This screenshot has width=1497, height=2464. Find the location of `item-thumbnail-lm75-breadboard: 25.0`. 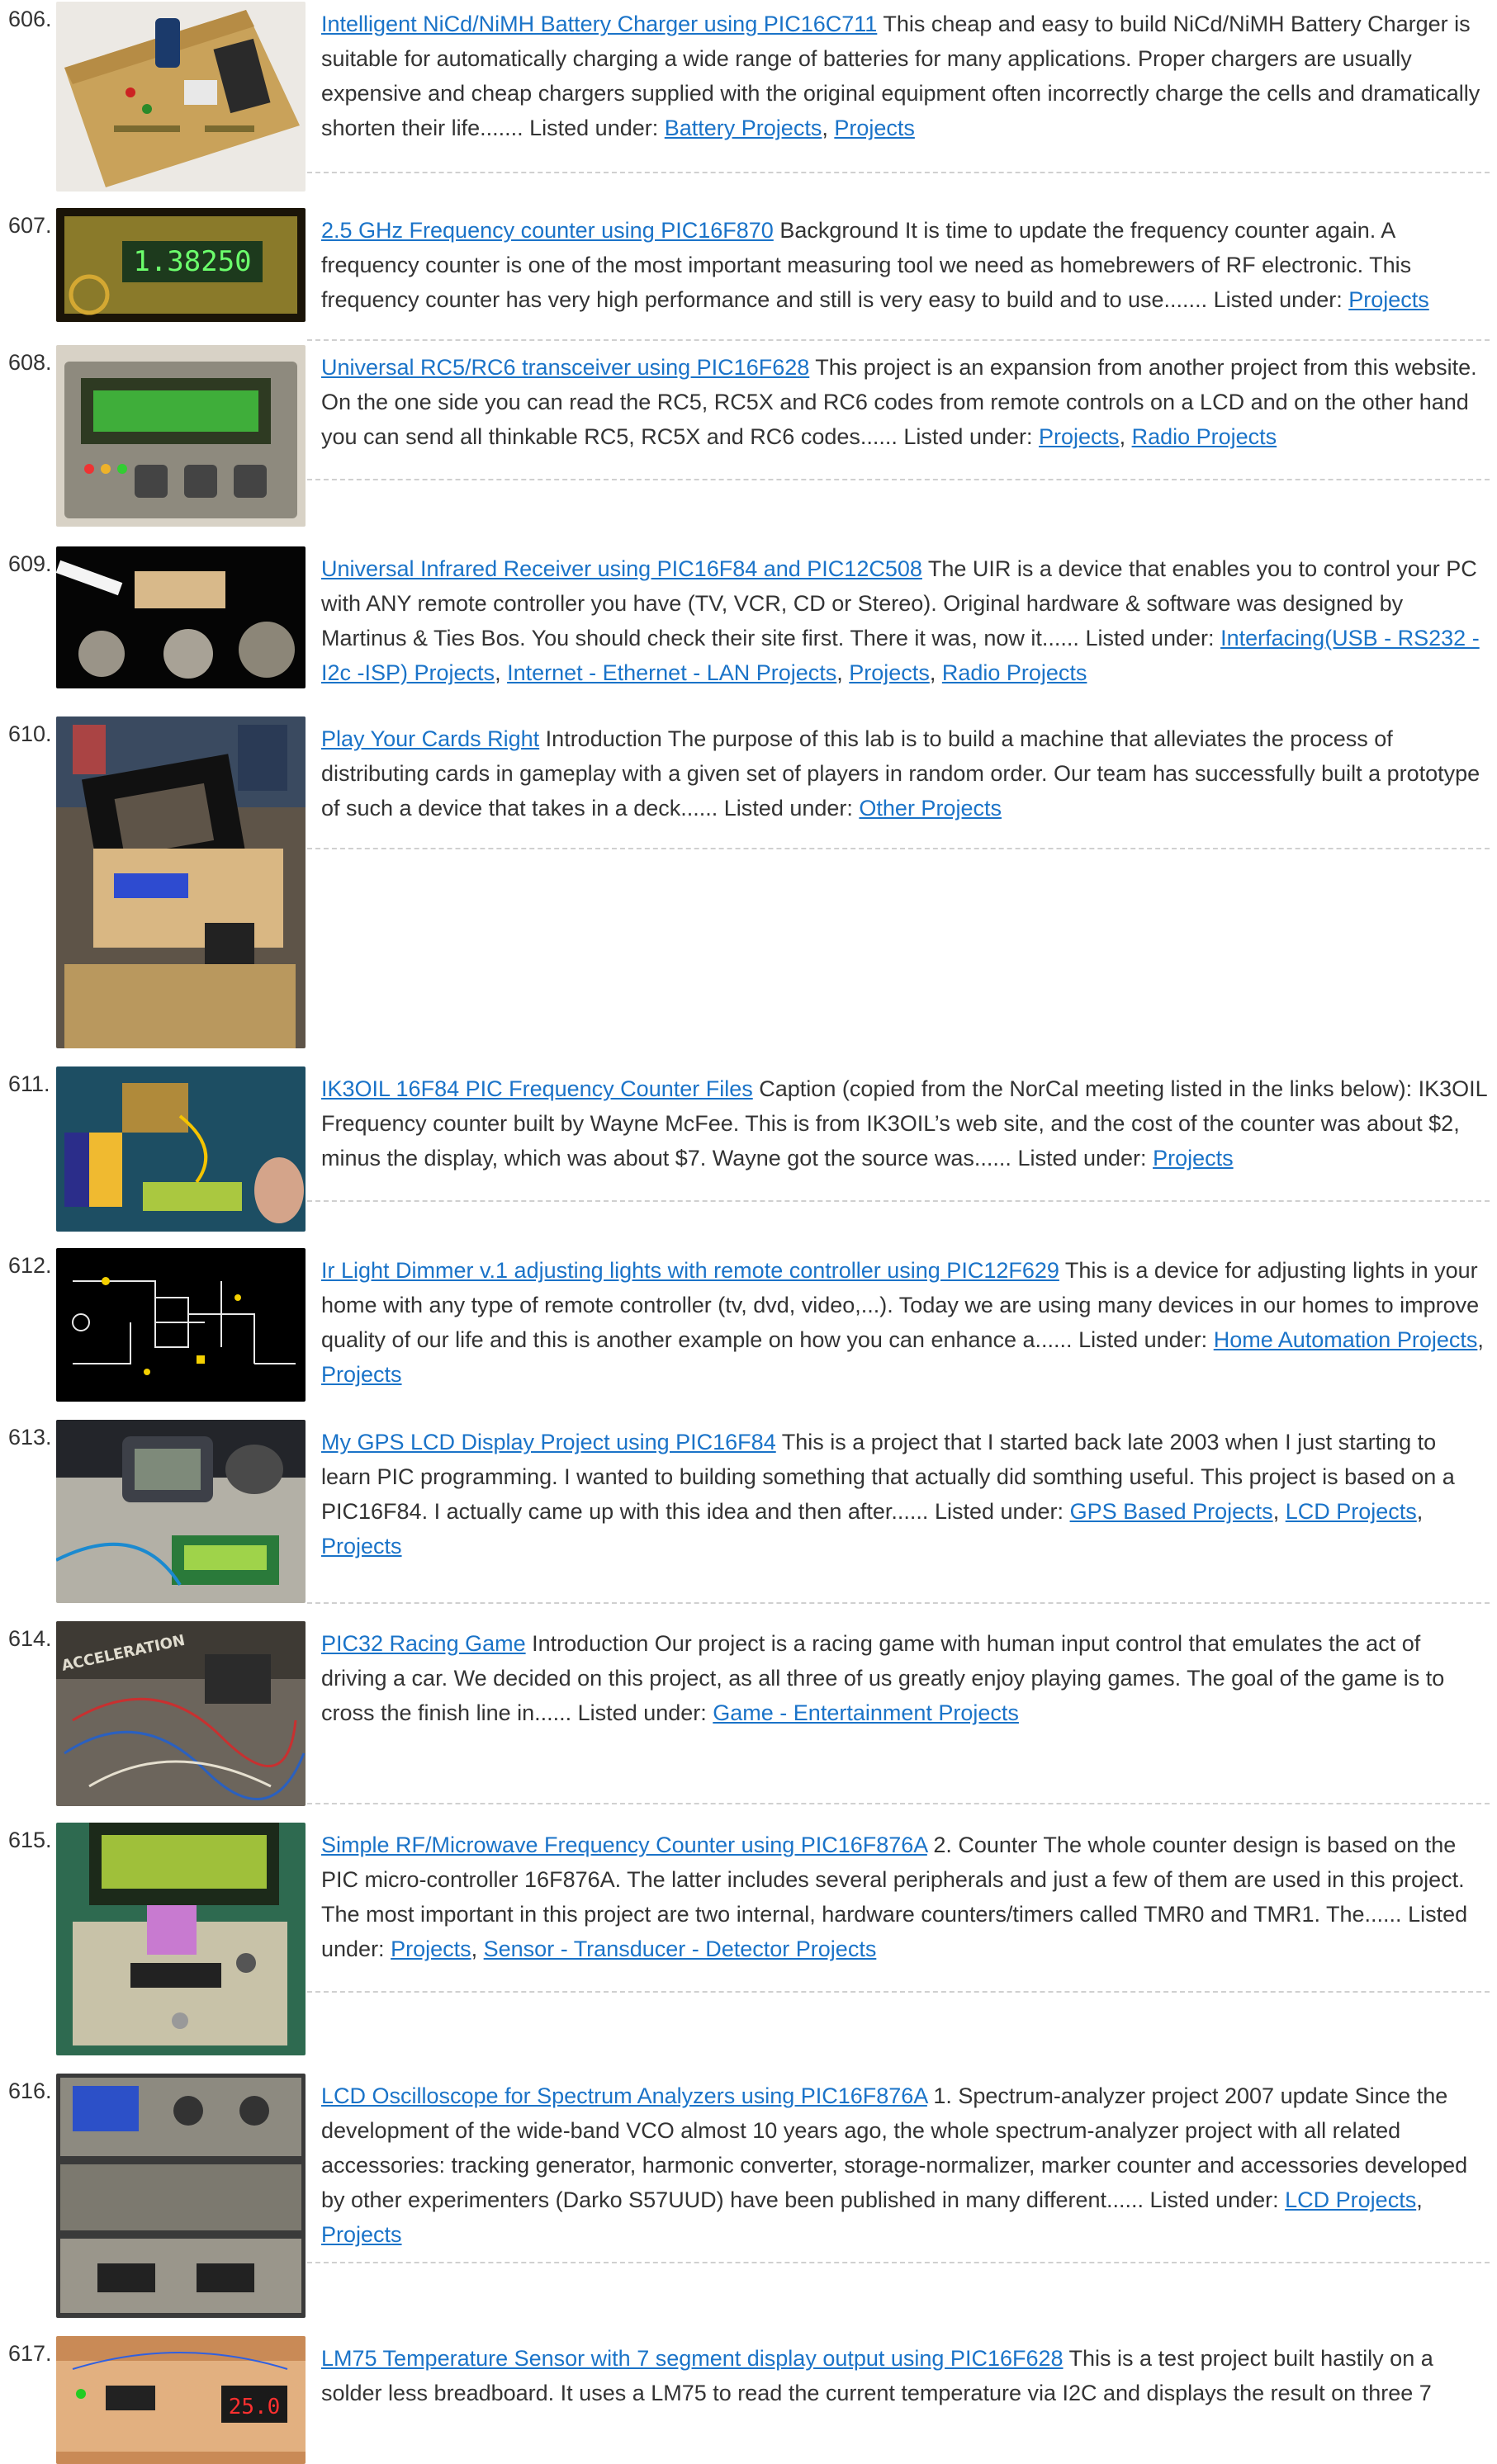

item-thumbnail-lm75-breadboard: 25.0 is located at coordinates (181, 2400).